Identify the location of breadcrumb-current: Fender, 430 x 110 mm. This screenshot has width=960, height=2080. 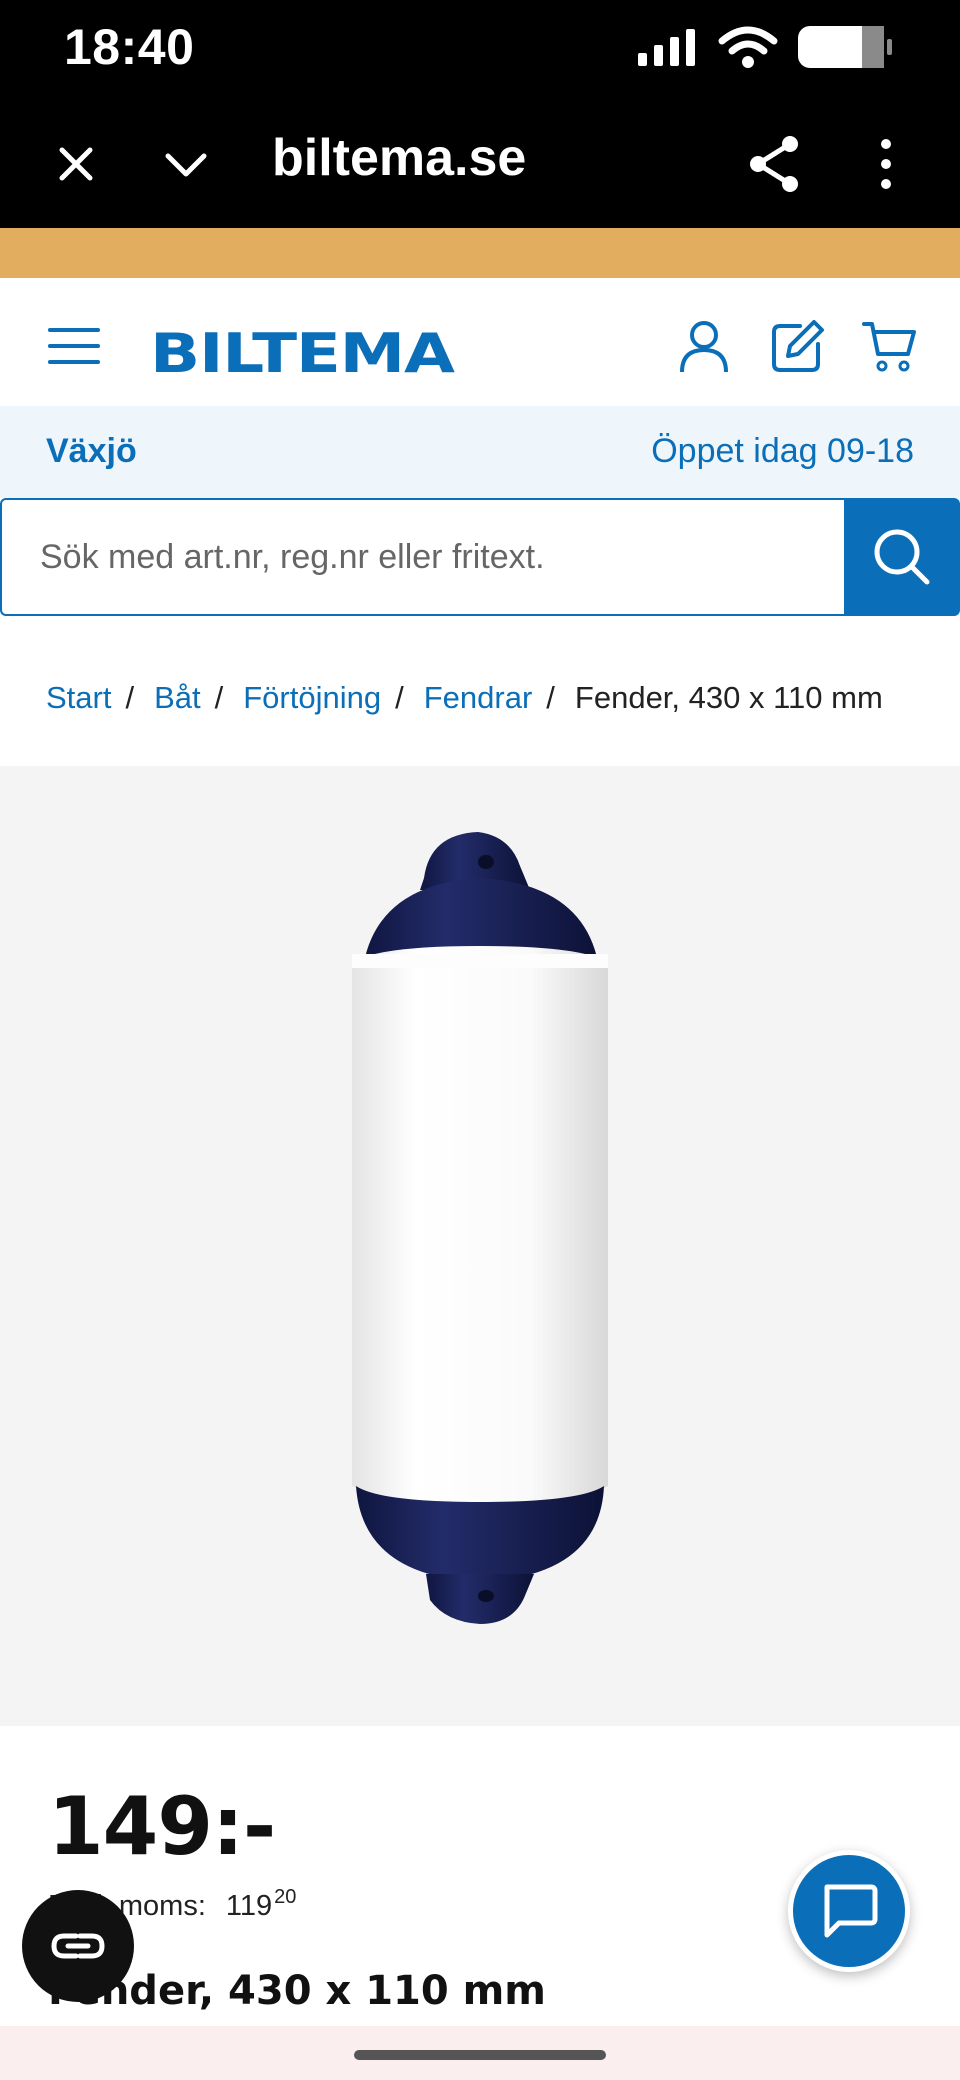
(728, 697).